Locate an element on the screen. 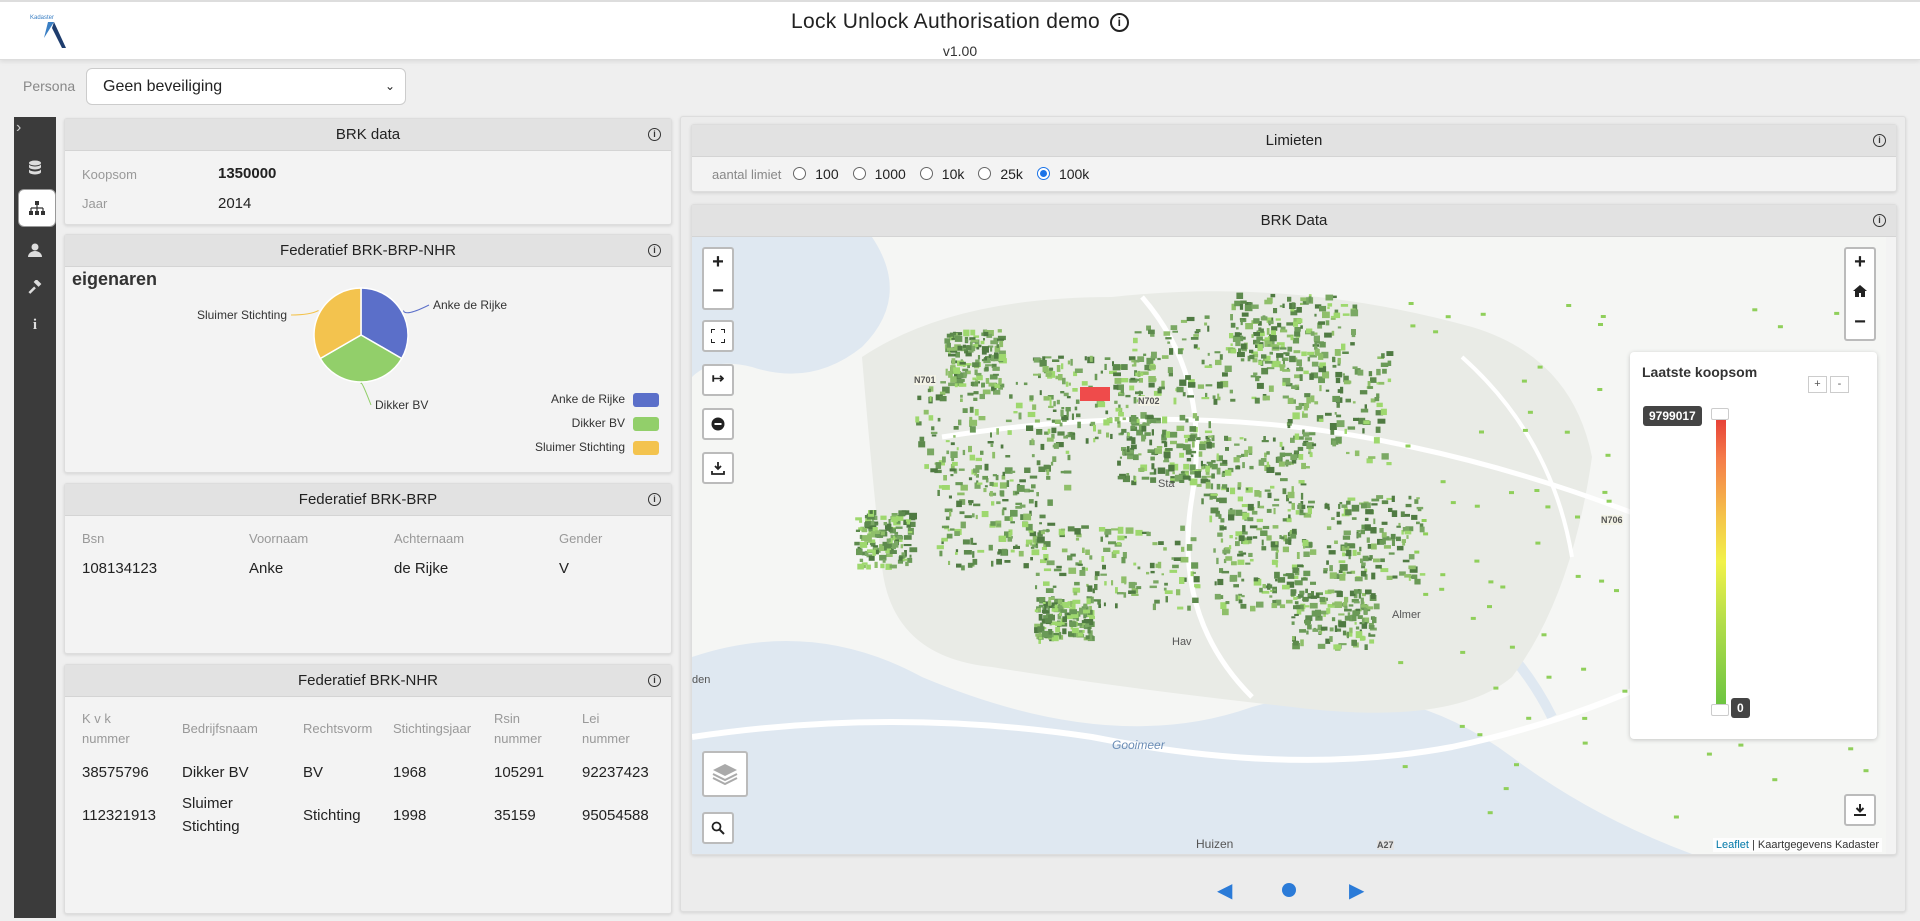  legend-item: Sluimer Stichting is located at coordinates (597, 447).